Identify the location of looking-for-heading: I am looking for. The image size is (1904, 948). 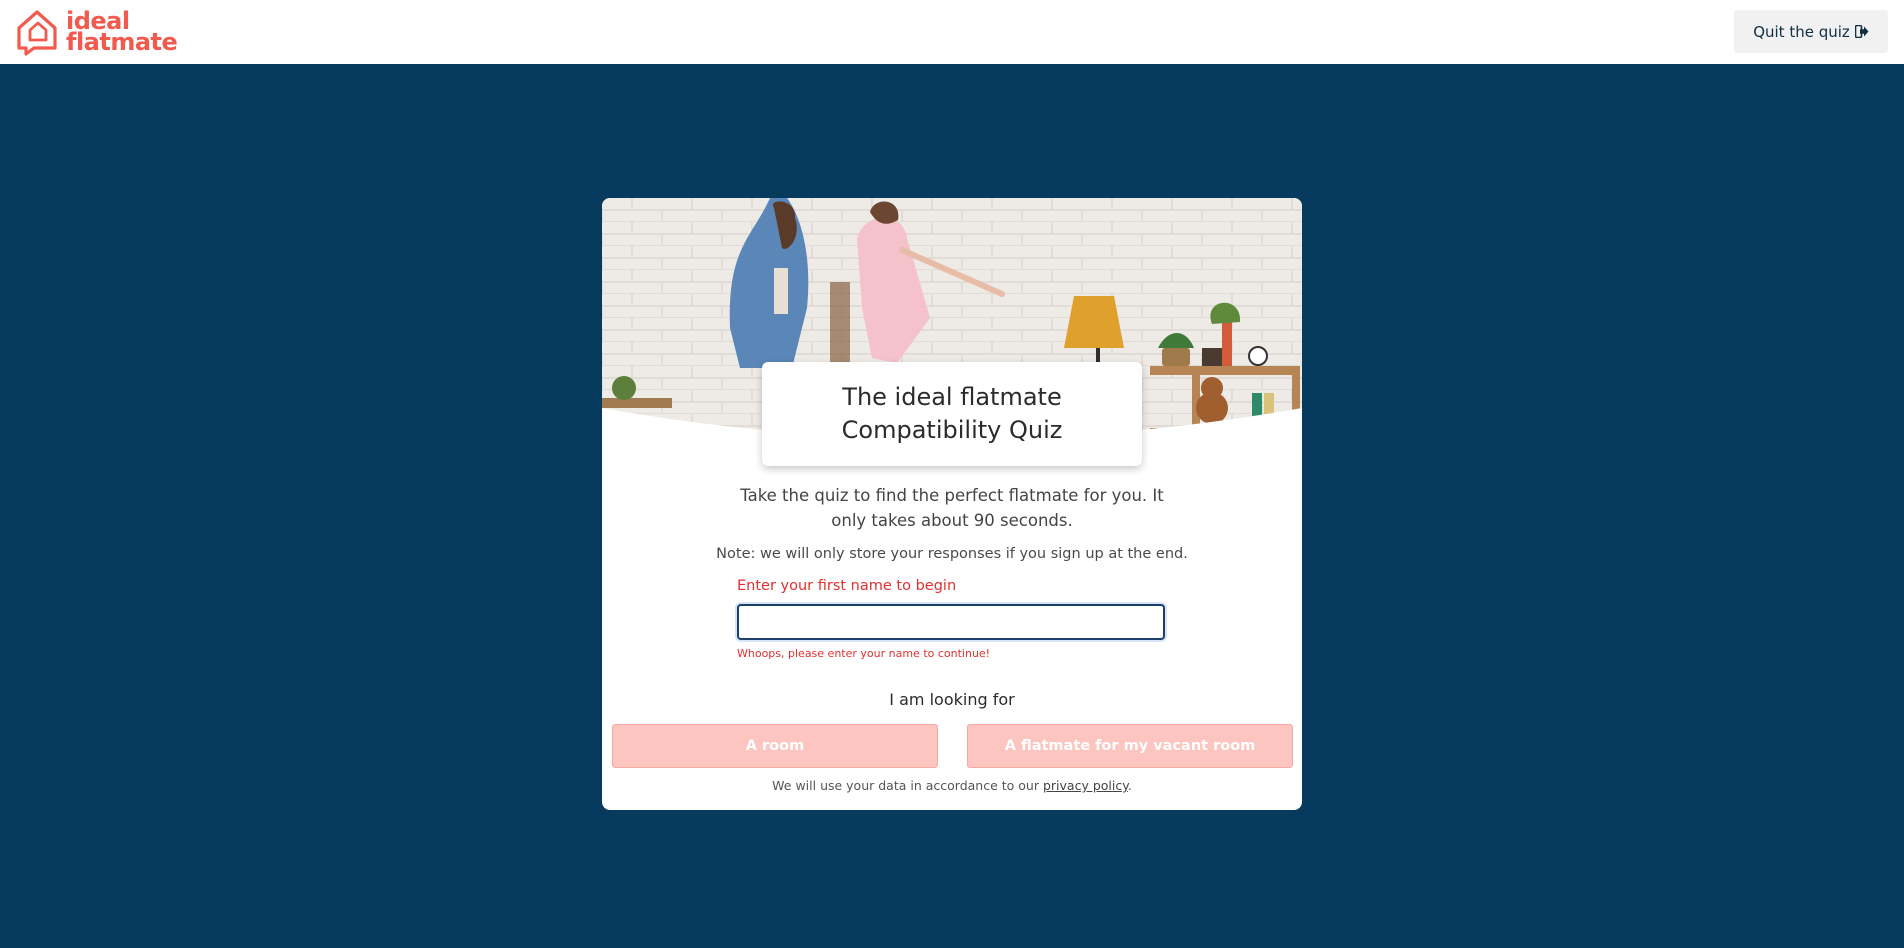
(952, 699).